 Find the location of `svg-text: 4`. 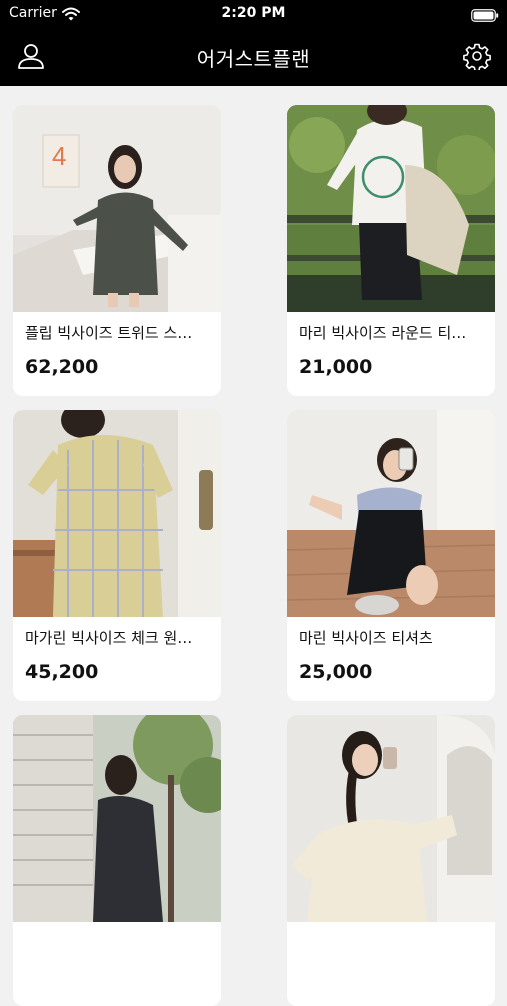

svg-text: 4 is located at coordinates (59, 156).